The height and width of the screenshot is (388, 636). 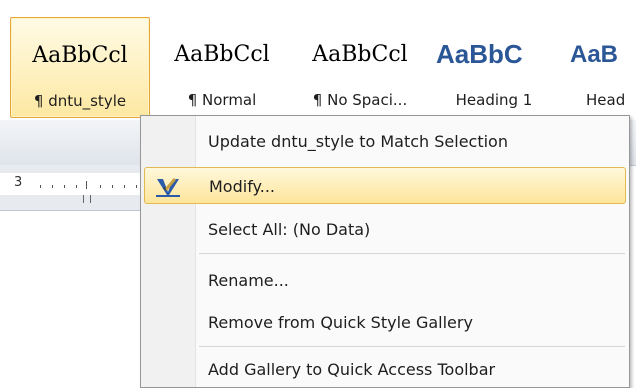 I want to click on style-name: ¶ dntu_style, so click(x=80, y=101).